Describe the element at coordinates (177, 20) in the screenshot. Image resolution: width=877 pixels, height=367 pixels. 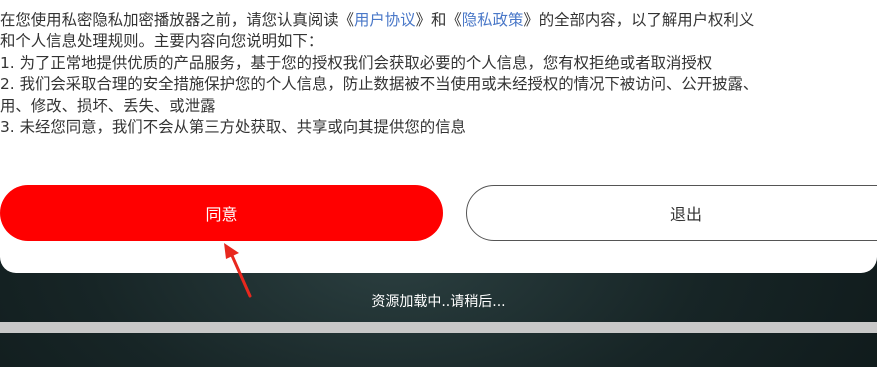
I see `notice-text: 在您使用私密隐私加密播放器之前，请您认真阅读《` at that location.